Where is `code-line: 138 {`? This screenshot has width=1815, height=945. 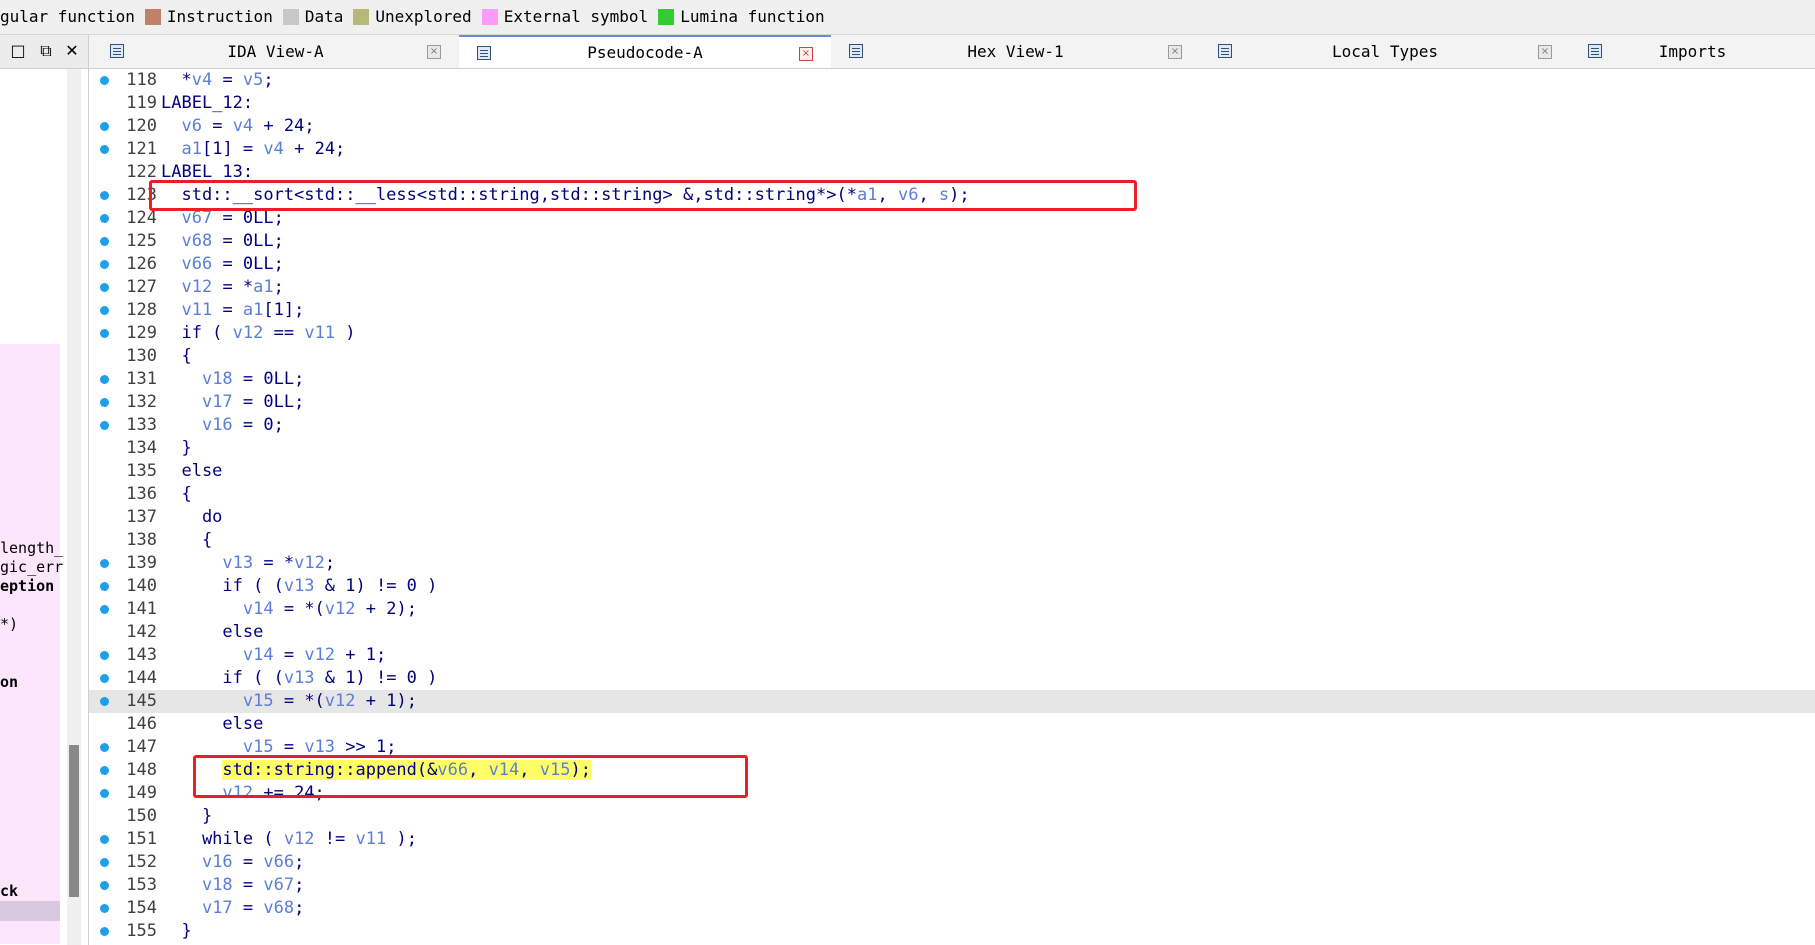 code-line: 138 { is located at coordinates (952, 540).